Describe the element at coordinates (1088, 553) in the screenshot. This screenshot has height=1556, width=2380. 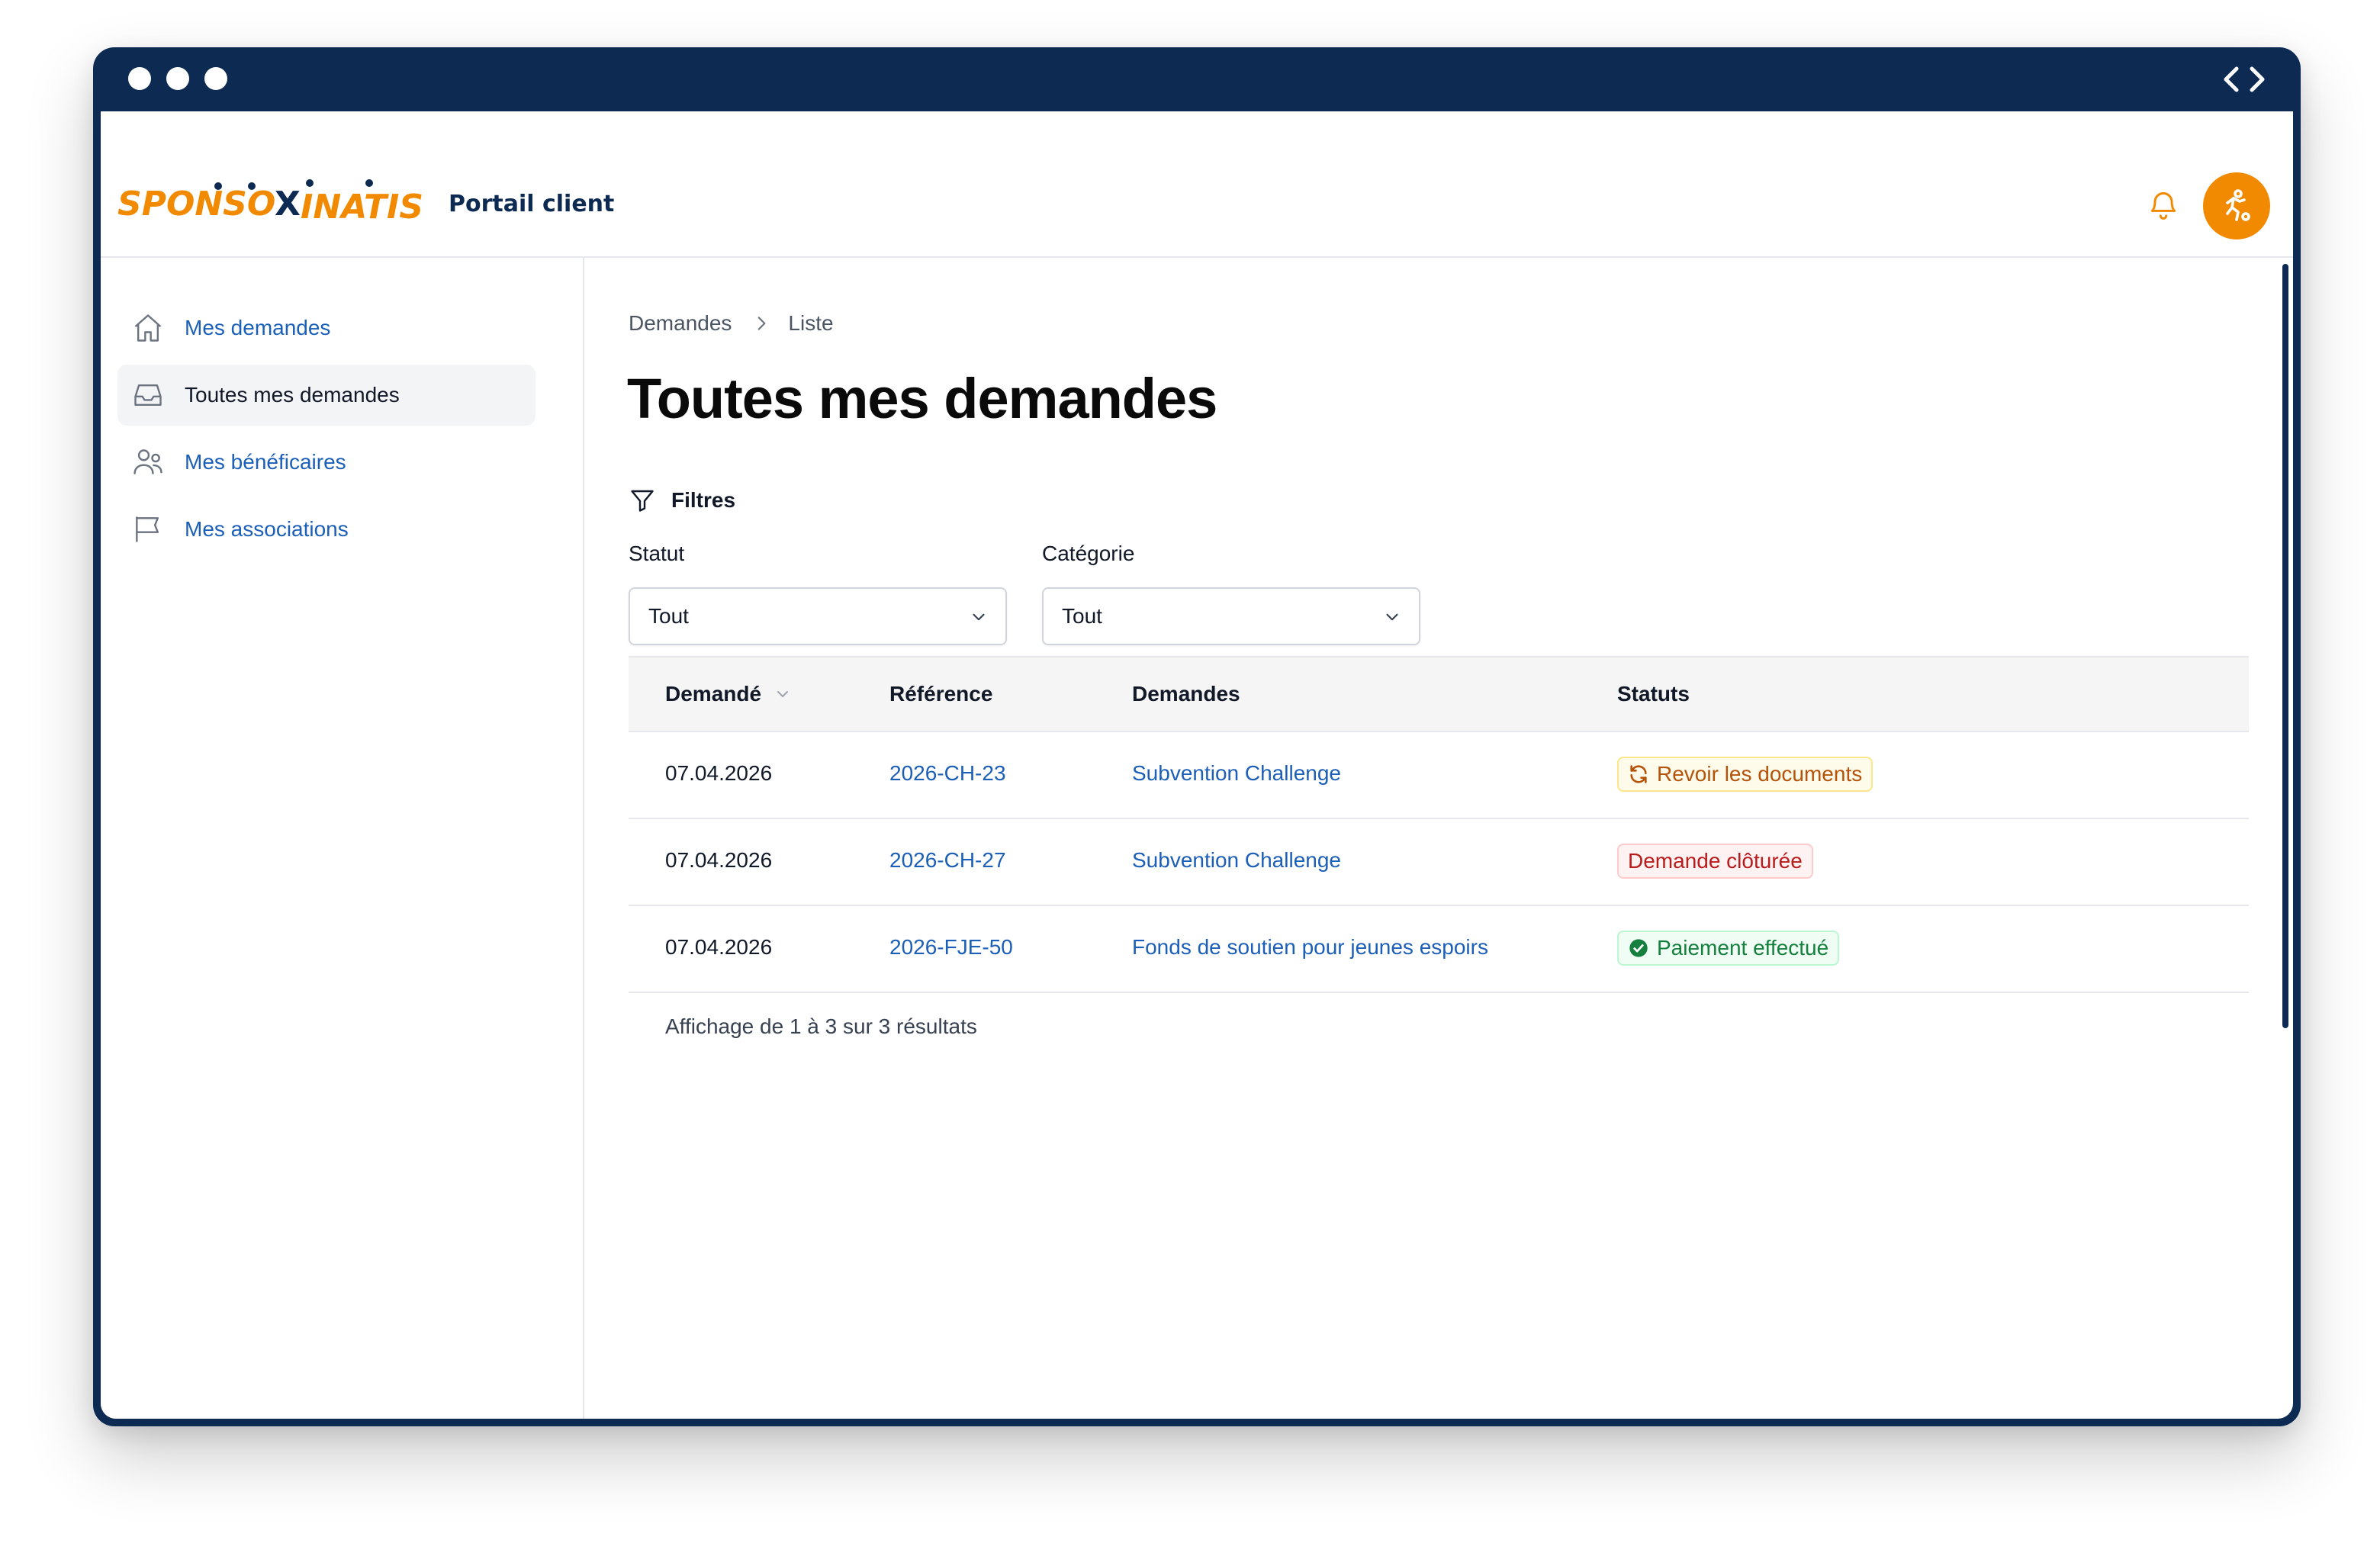
I see `category-filter-label: Catégorie` at that location.